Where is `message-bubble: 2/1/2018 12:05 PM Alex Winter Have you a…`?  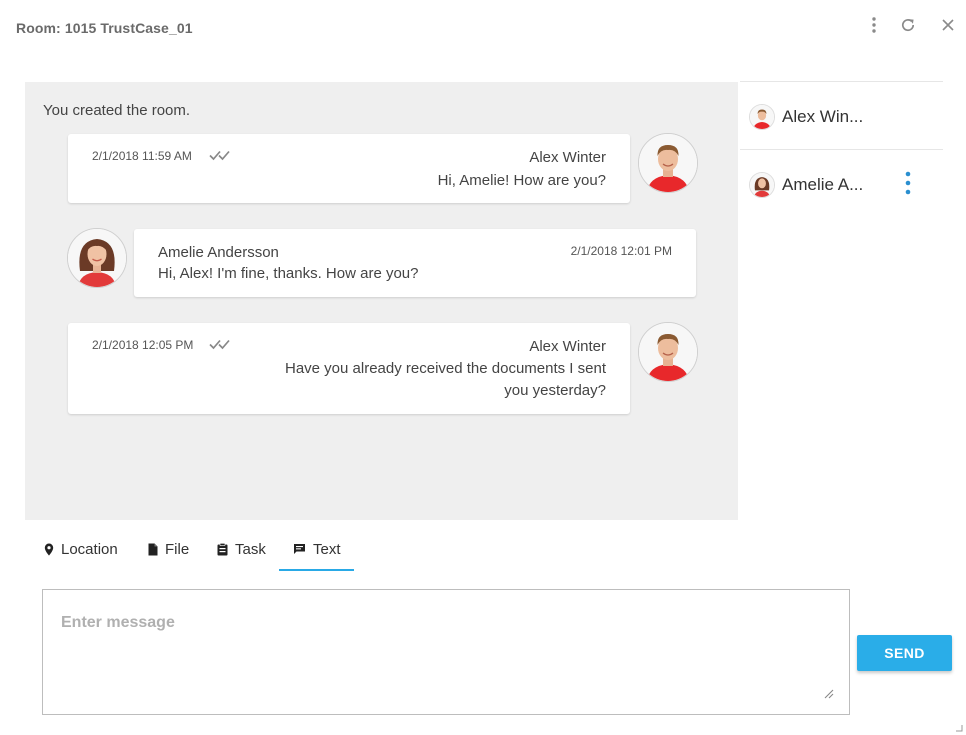
message-bubble: 2/1/2018 12:05 PM Alex Winter Have you a… is located at coordinates (349, 368).